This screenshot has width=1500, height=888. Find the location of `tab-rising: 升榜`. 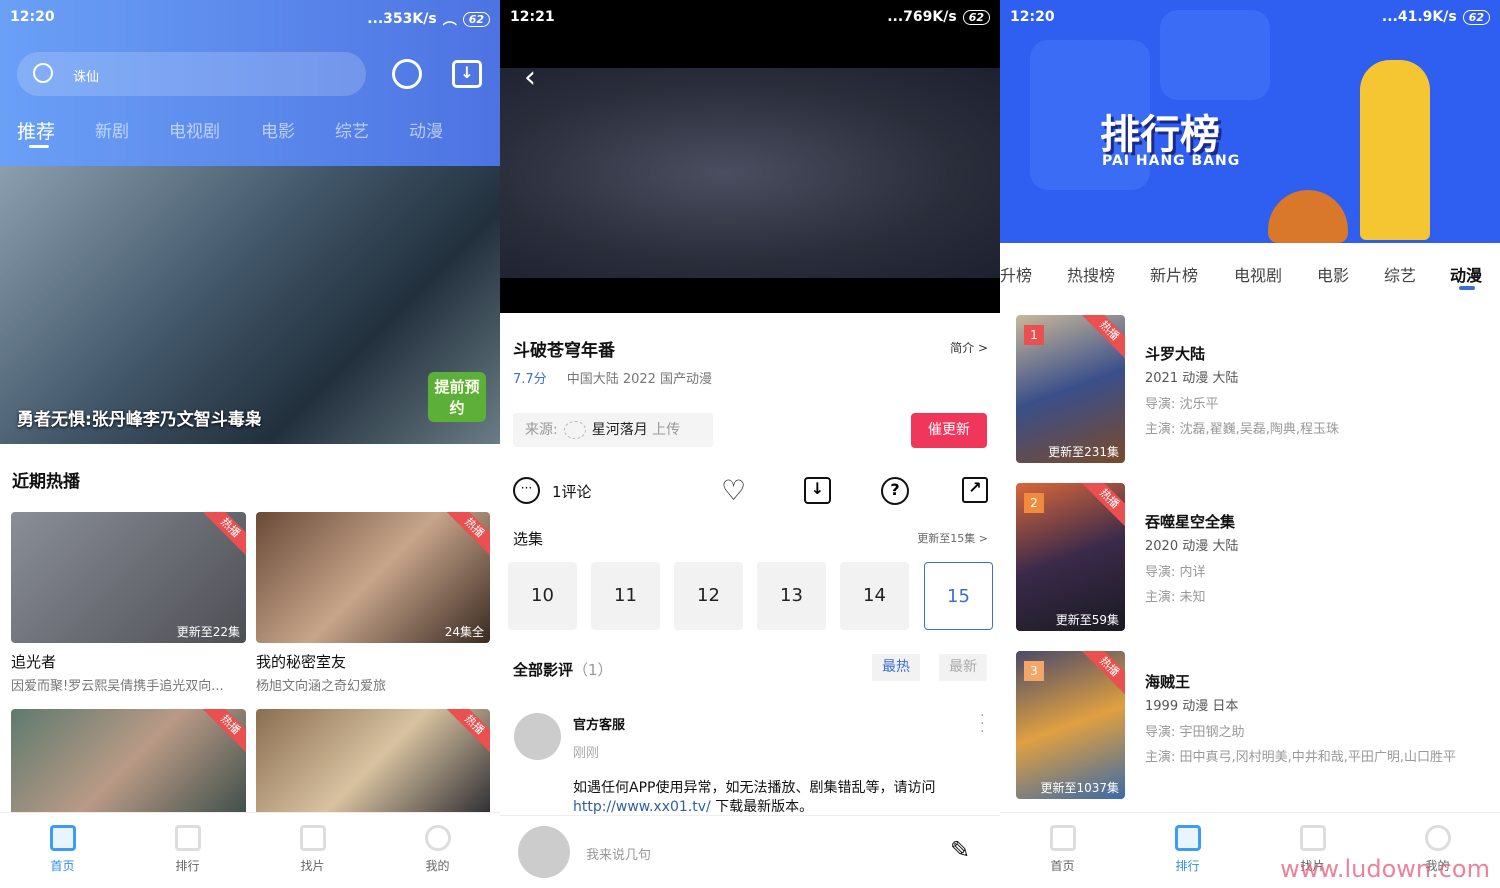

tab-rising: 升榜 is located at coordinates (1016, 274).